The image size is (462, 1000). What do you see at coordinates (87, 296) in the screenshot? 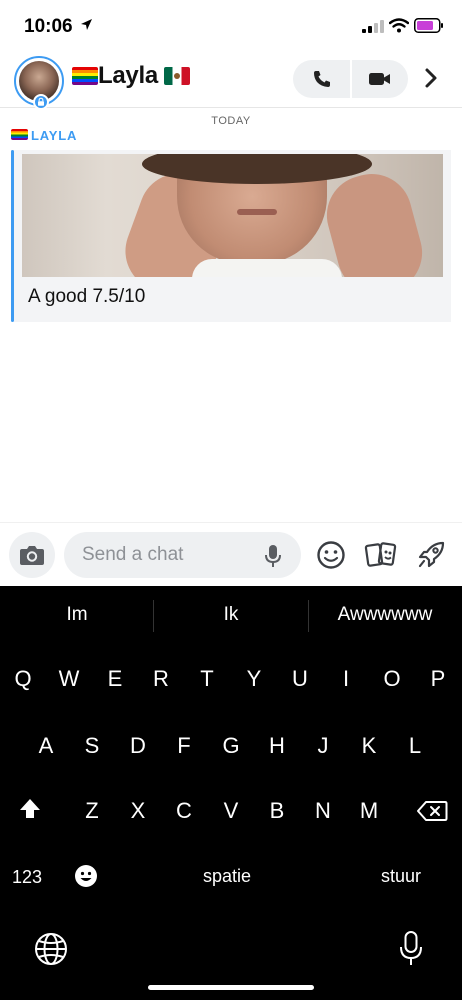
I see `message-caption: A good 7.5/10` at bounding box center [87, 296].